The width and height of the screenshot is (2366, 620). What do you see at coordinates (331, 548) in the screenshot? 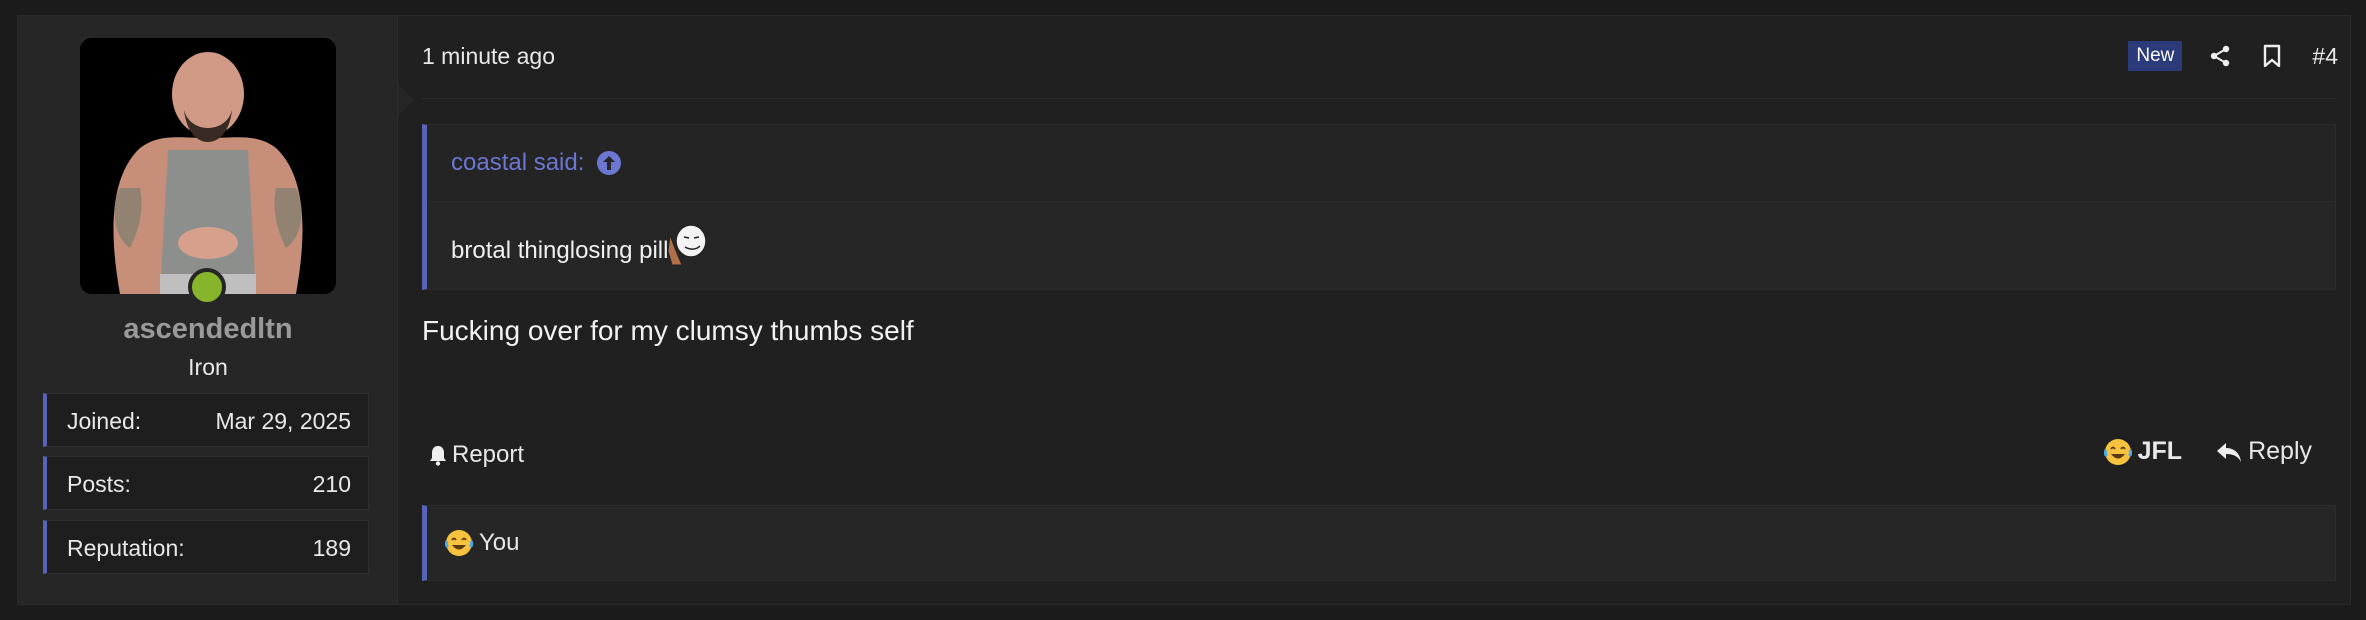
I see `stat-value: 189` at bounding box center [331, 548].